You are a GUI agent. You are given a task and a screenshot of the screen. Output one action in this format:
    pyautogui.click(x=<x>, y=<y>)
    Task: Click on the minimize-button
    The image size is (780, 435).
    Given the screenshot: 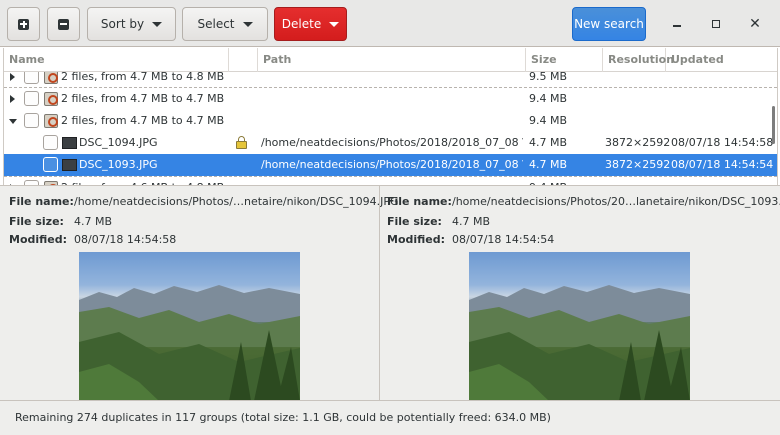 What is the action you would take?
    pyautogui.click(x=677, y=24)
    